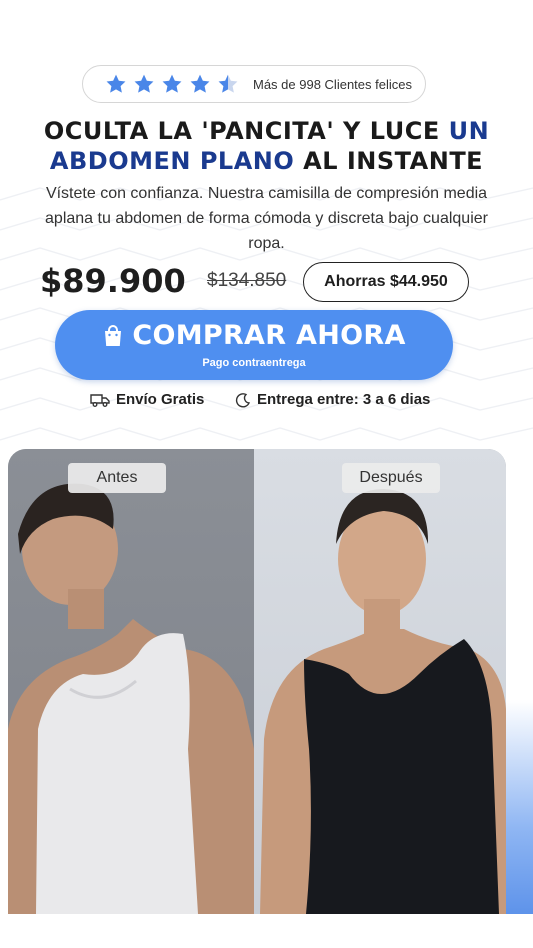 Image resolution: width=533 pixels, height=948 pixels. I want to click on before-label: Antes, so click(117, 478).